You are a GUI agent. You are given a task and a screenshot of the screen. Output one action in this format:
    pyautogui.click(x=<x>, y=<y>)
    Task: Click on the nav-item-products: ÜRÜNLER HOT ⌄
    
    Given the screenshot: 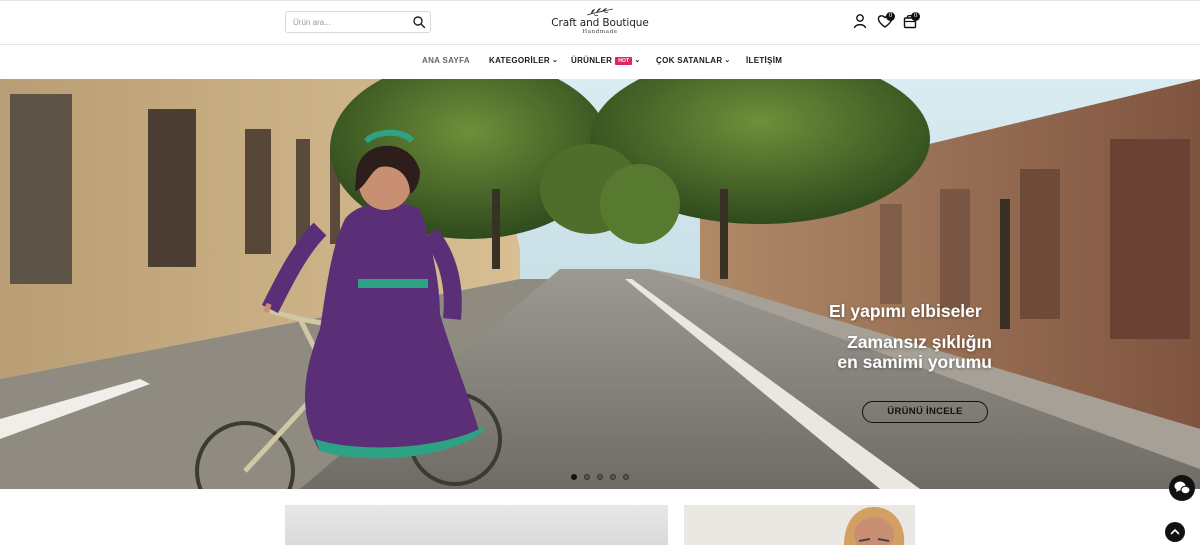 What is the action you would take?
    pyautogui.click(x=606, y=62)
    